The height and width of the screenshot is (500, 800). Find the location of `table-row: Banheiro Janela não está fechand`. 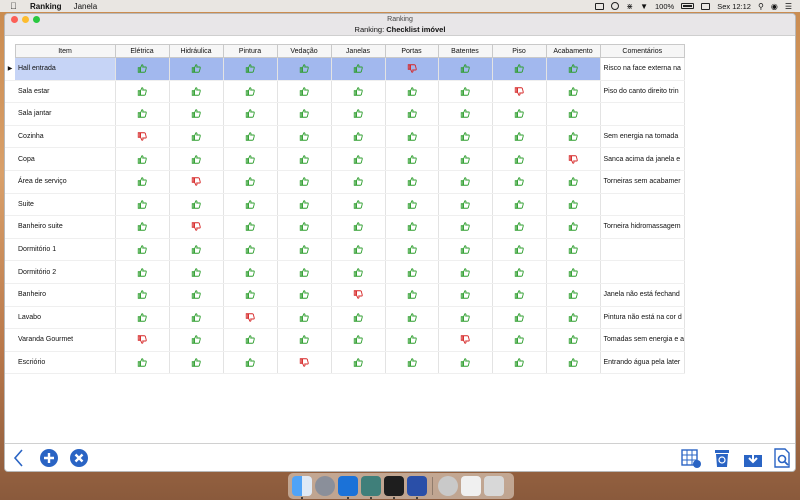

table-row: Banheiro Janela não está fechand is located at coordinates (345, 295).